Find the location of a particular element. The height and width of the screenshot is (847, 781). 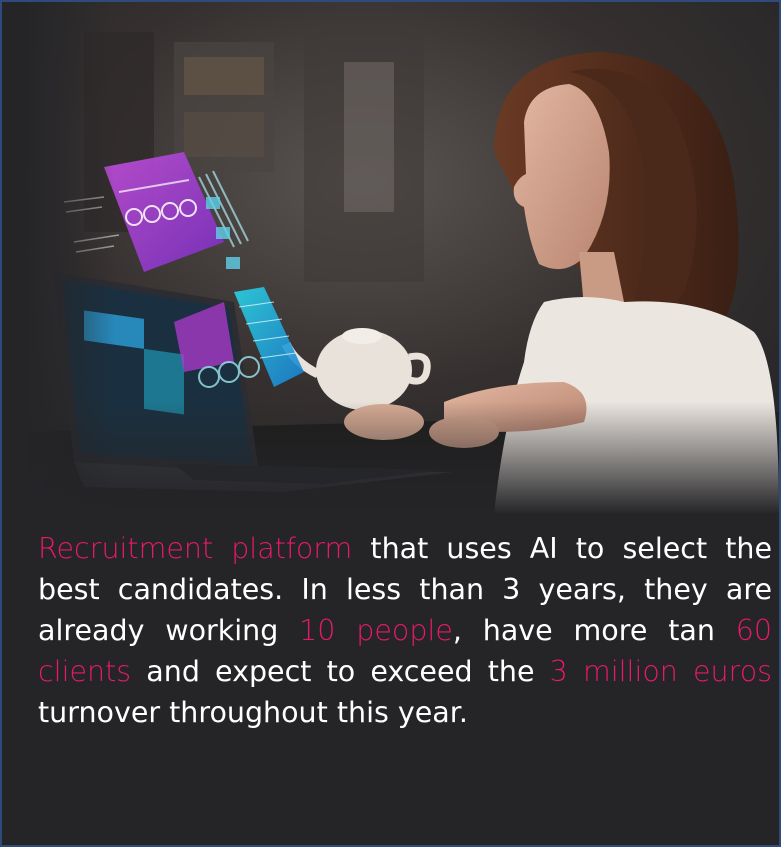

description-text-3: and expect to exceed the is located at coordinates (340, 671).